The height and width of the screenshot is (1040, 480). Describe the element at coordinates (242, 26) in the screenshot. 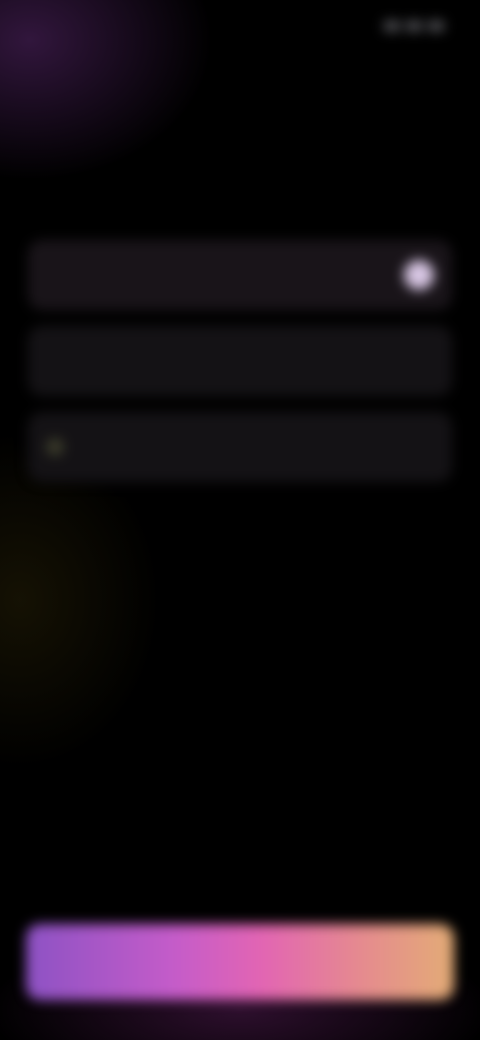

I see `status-bar` at that location.